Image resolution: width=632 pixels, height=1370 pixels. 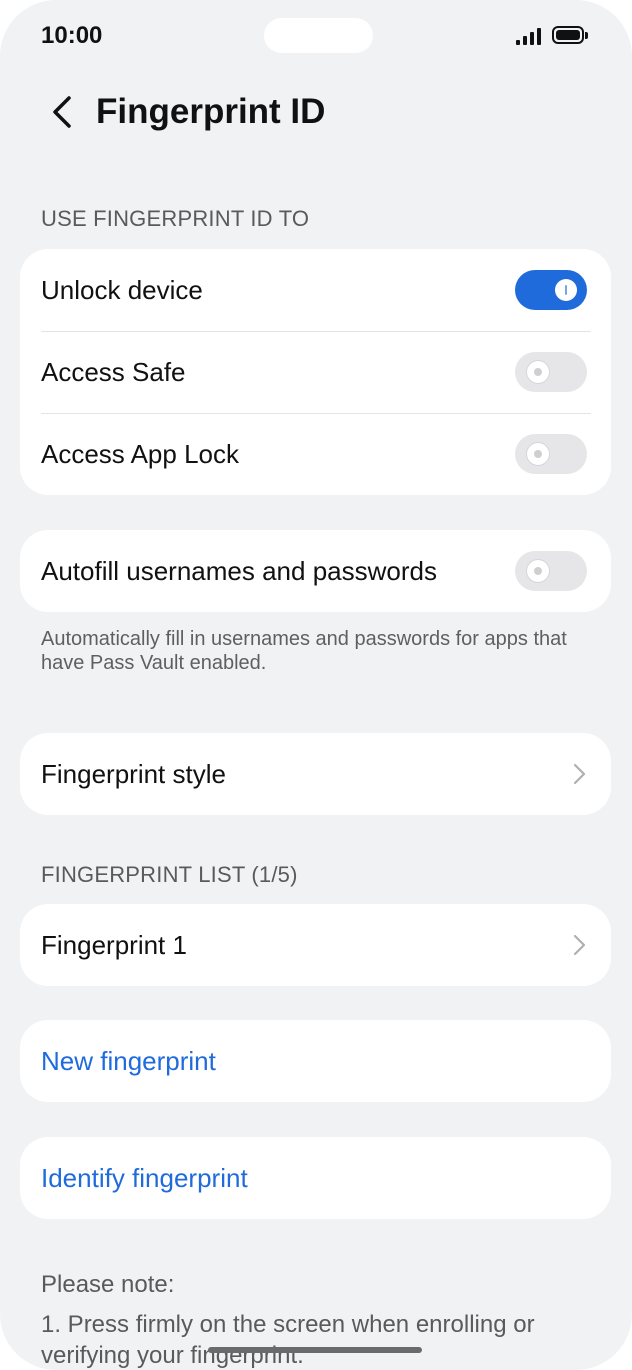 What do you see at coordinates (128, 1060) in the screenshot?
I see `new-fingerprint-label: New fingerprint` at bounding box center [128, 1060].